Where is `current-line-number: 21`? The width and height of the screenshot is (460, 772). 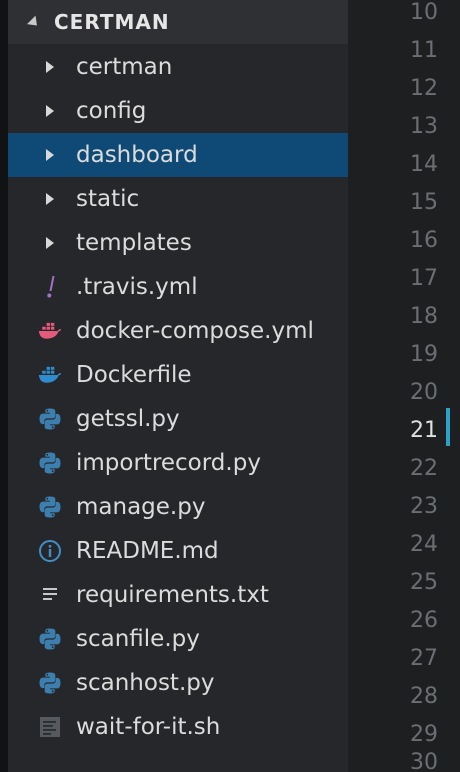
current-line-number: 21 is located at coordinates (424, 430).